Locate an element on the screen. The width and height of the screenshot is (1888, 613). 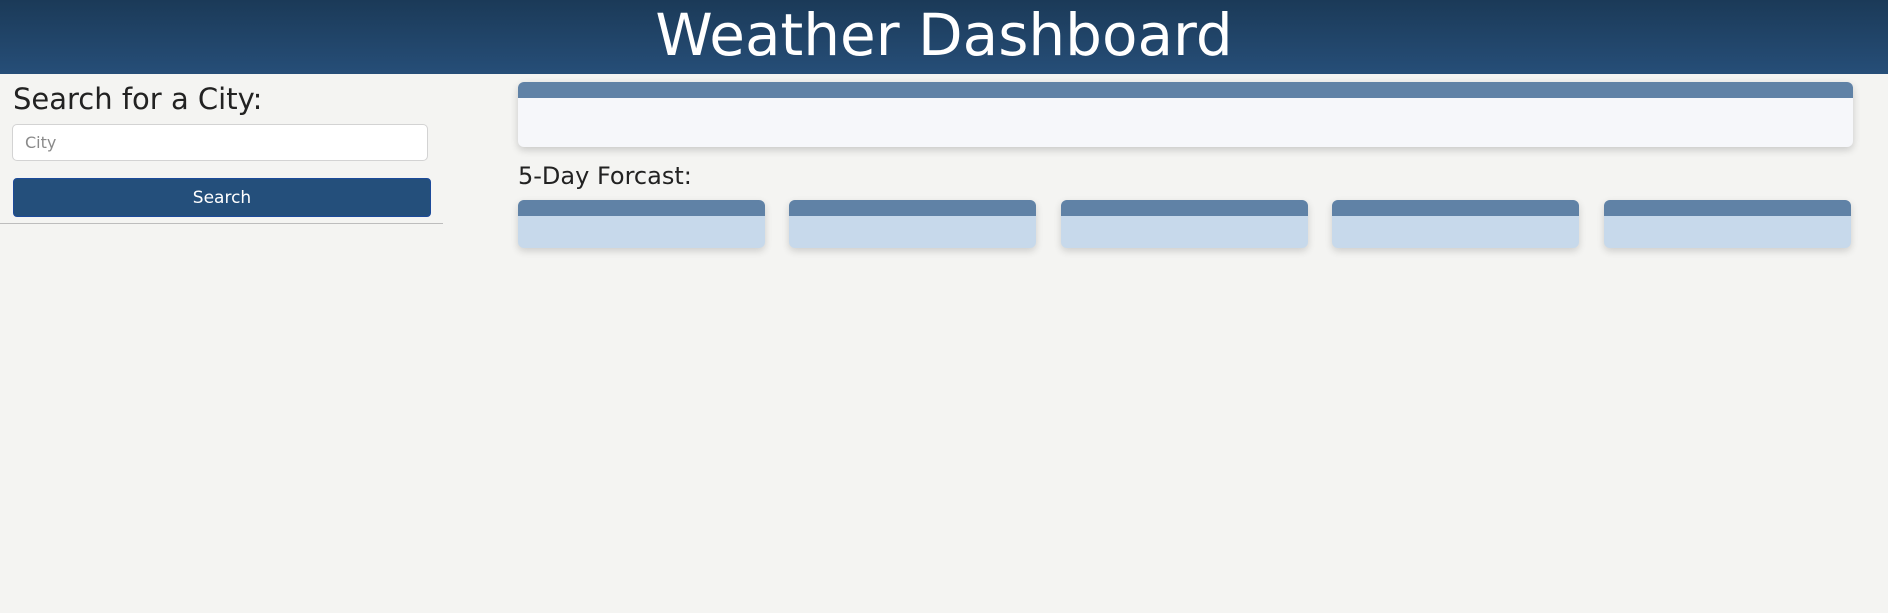
current-weather-card is located at coordinates (1185, 114).